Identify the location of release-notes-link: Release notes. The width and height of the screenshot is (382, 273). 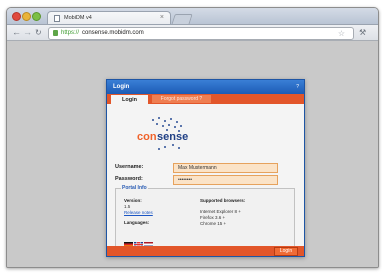
(138, 213).